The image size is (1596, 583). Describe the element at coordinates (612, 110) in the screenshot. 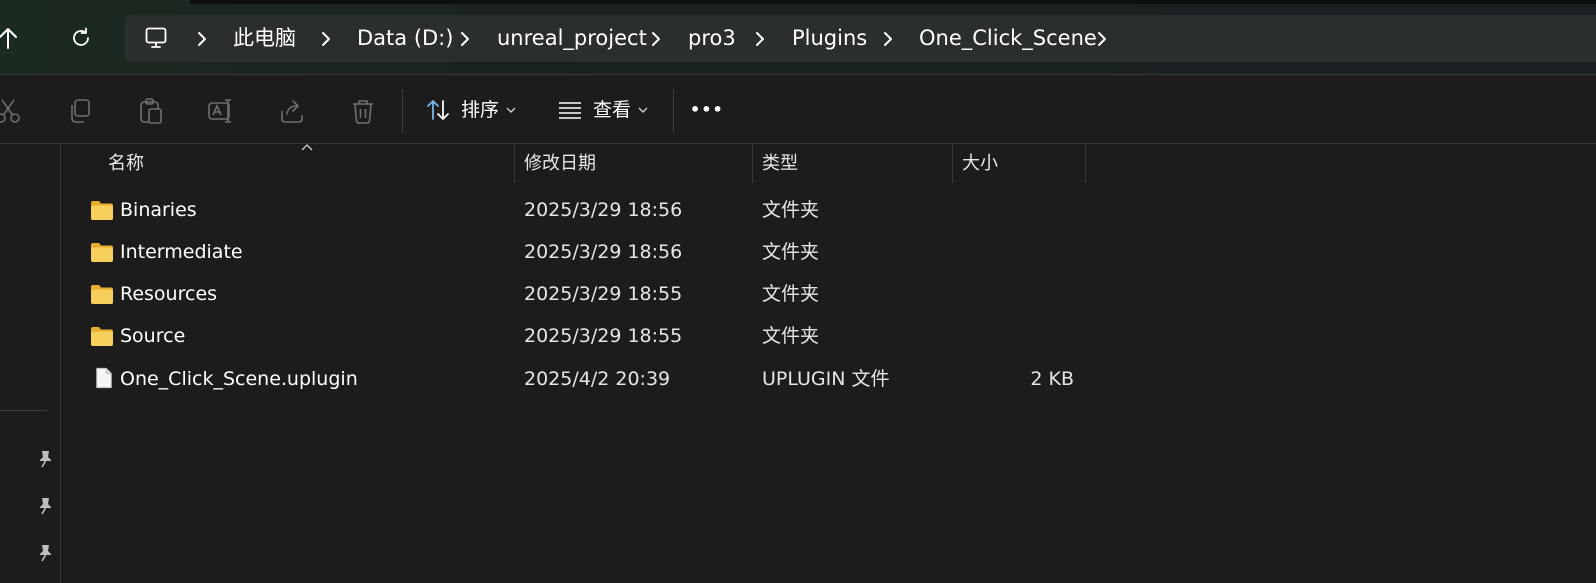

I see `view-label: 查看` at that location.